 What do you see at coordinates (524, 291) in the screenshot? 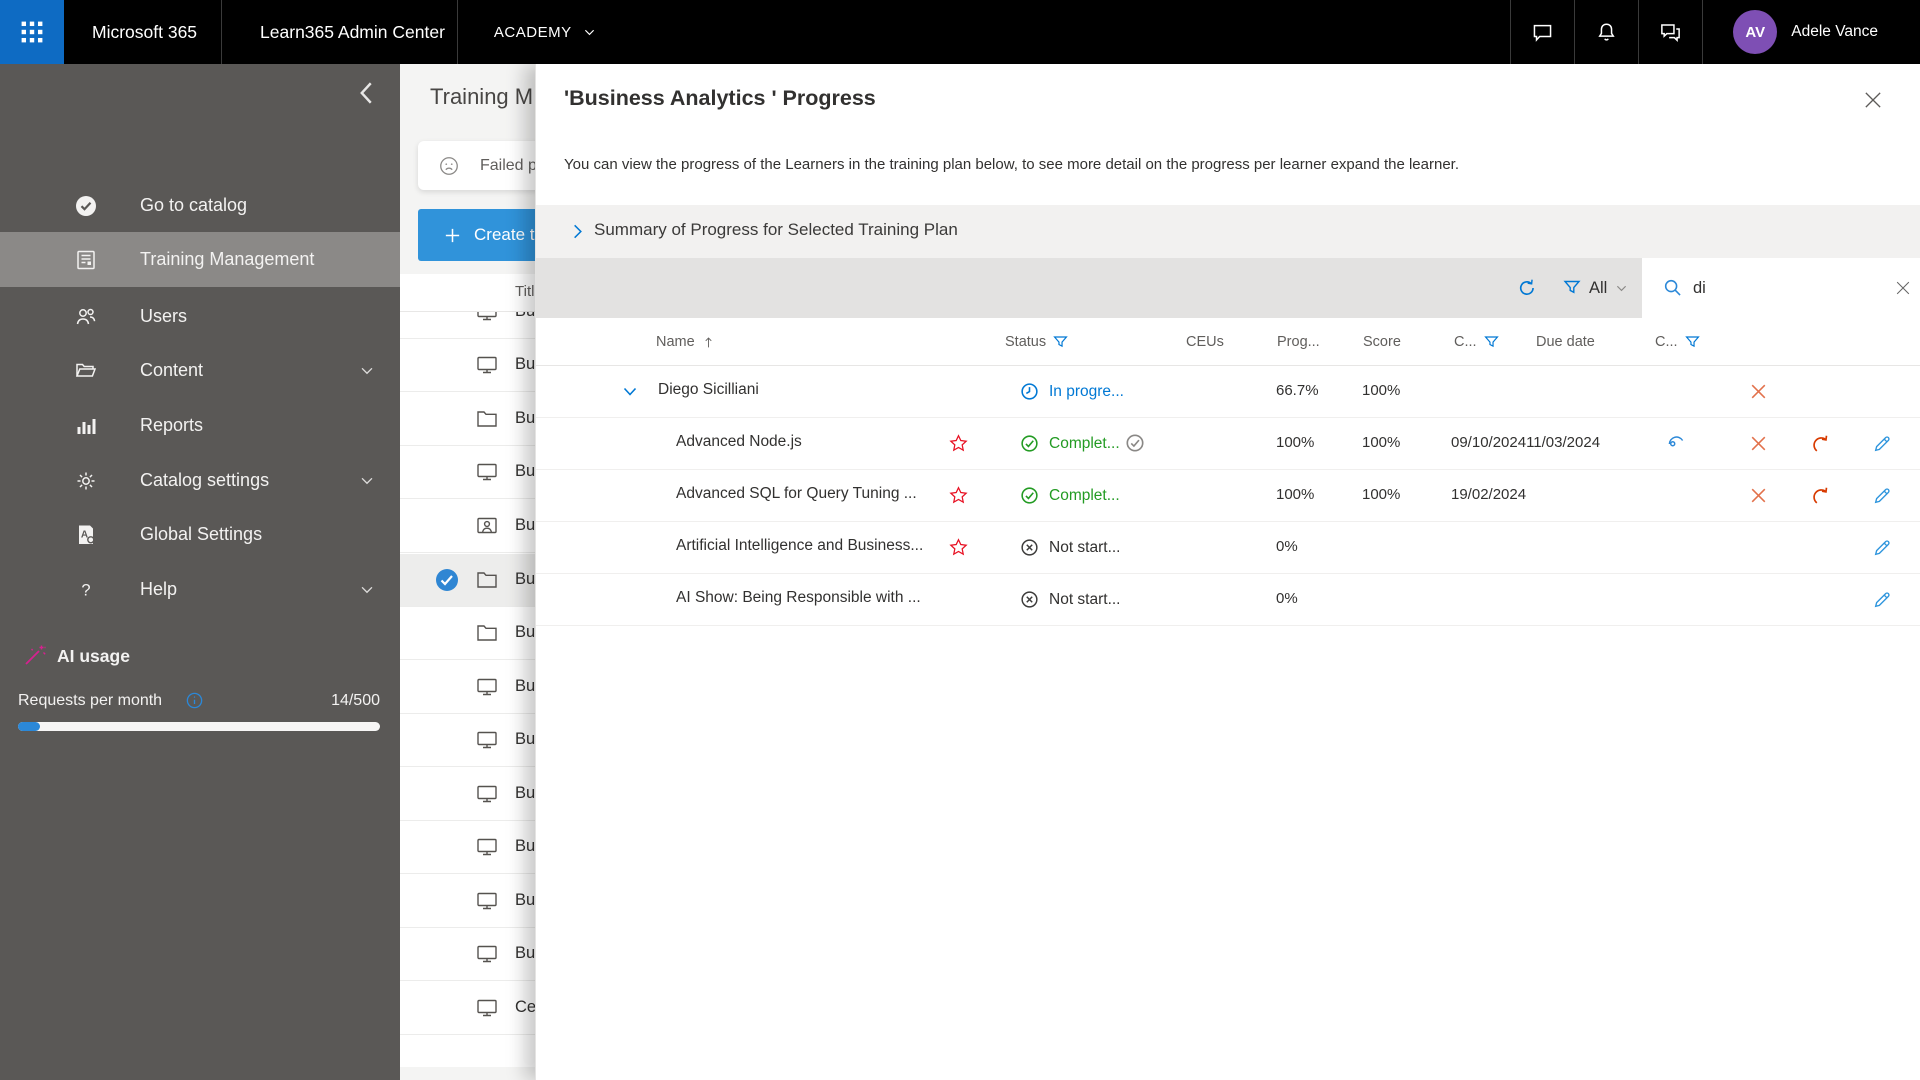
I see `title-column-header: Titl` at bounding box center [524, 291].